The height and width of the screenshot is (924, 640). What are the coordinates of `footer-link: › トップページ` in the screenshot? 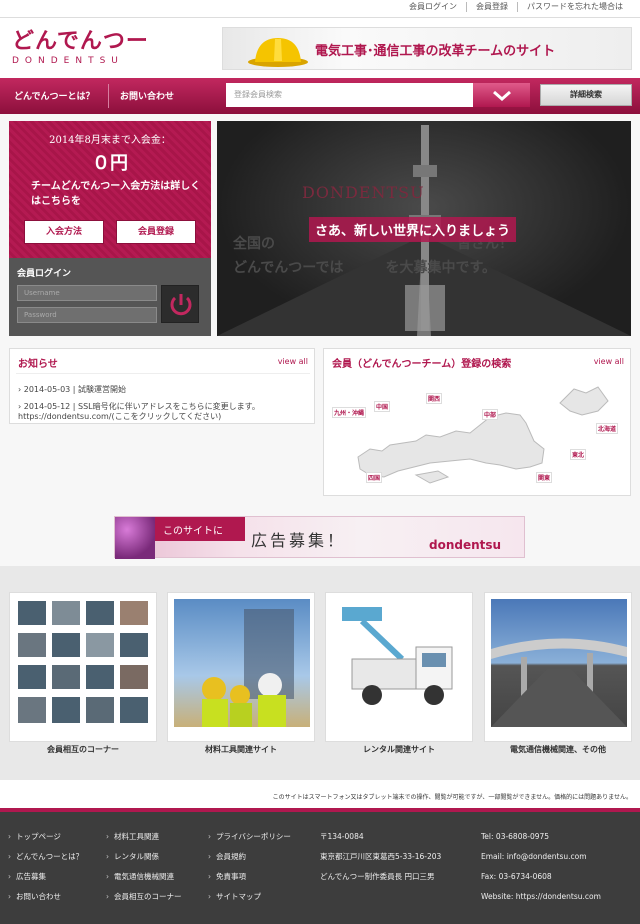 It's located at (45, 842).